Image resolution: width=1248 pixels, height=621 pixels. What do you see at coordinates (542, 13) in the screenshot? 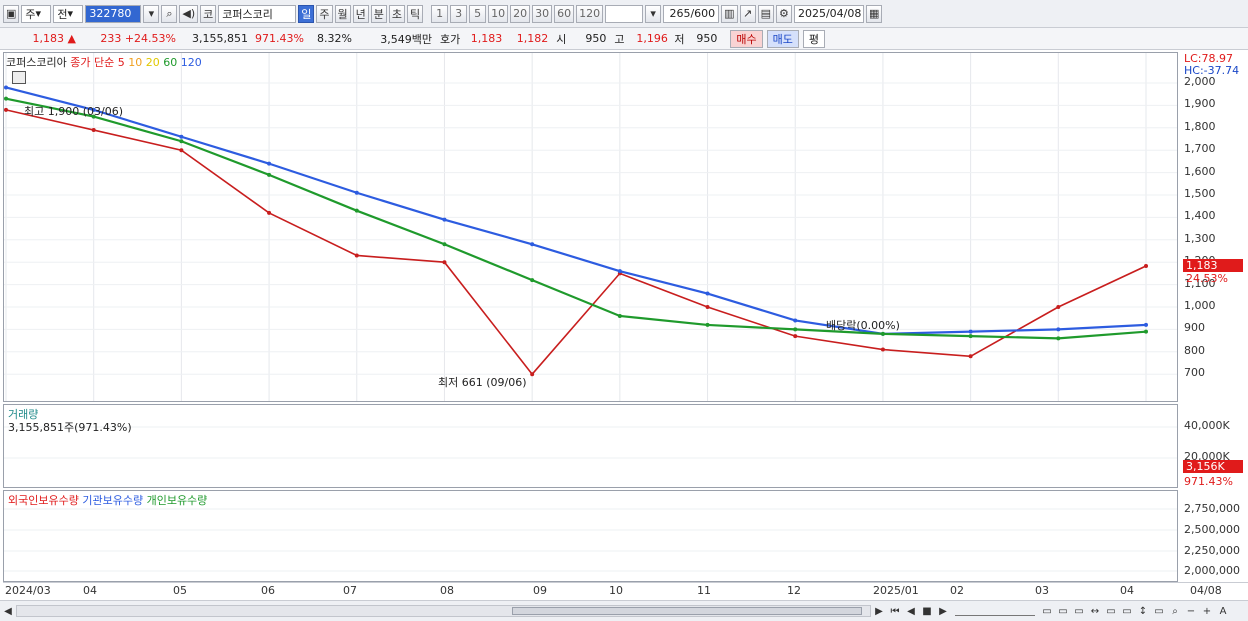
I see `interval-30: 30` at bounding box center [542, 13].